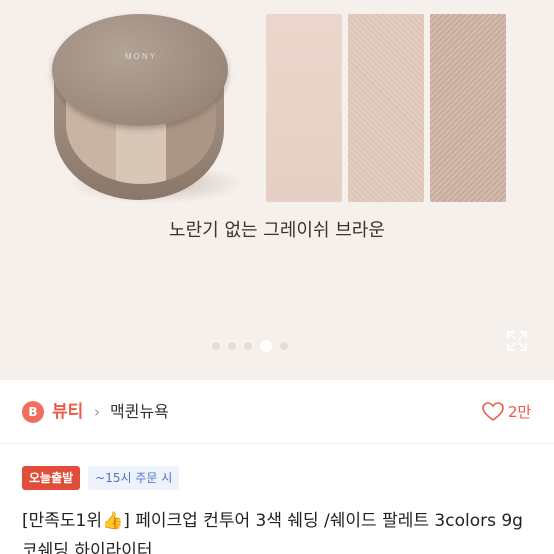 The height and width of the screenshot is (554, 554). What do you see at coordinates (493, 412) in the screenshot?
I see `heart-icon` at bounding box center [493, 412].